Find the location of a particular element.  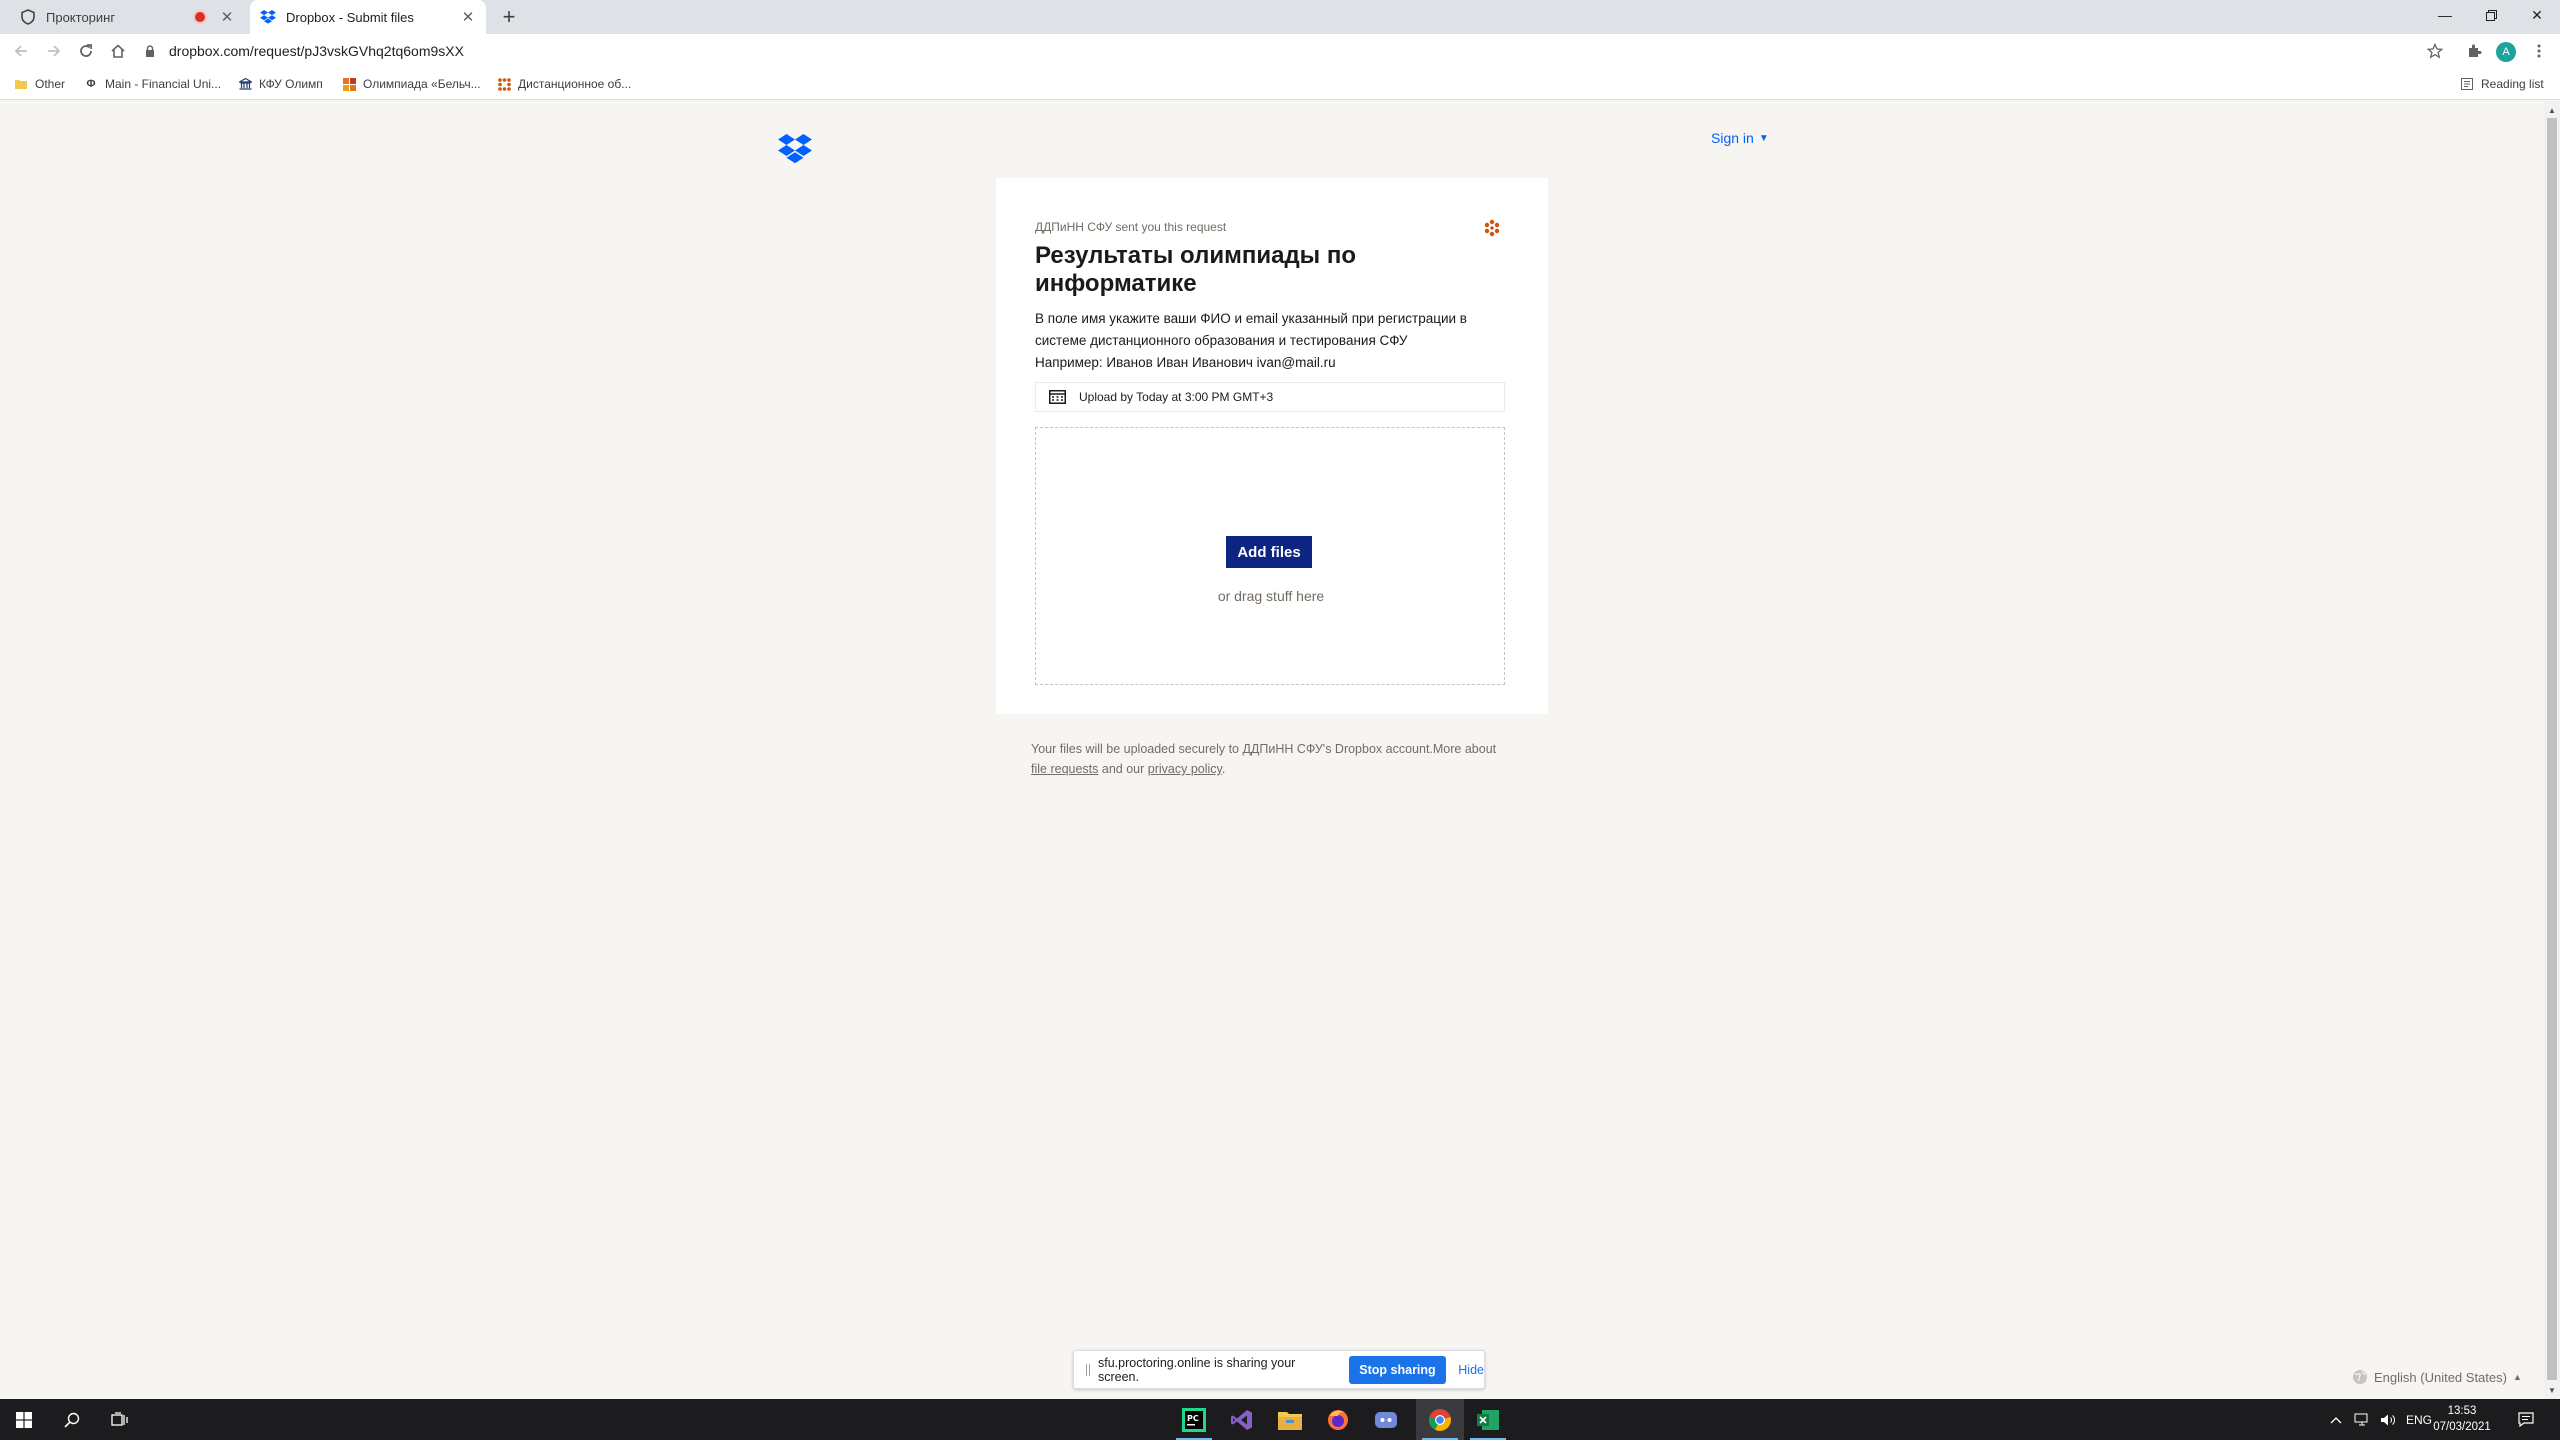

pycharm-icon: PC is located at coordinates (1194, 1419).